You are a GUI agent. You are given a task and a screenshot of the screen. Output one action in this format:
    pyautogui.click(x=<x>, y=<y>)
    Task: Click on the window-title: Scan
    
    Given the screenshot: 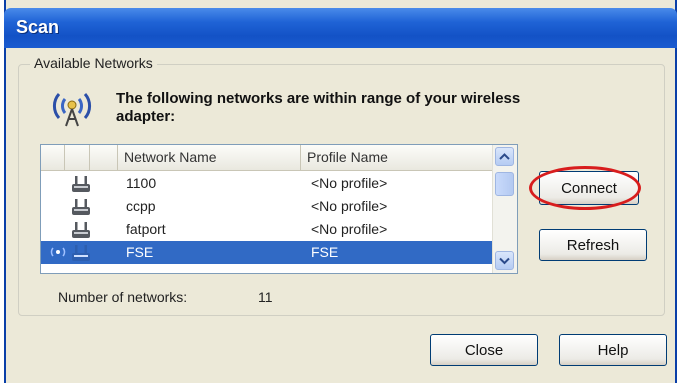 What is the action you would take?
    pyautogui.click(x=38, y=27)
    